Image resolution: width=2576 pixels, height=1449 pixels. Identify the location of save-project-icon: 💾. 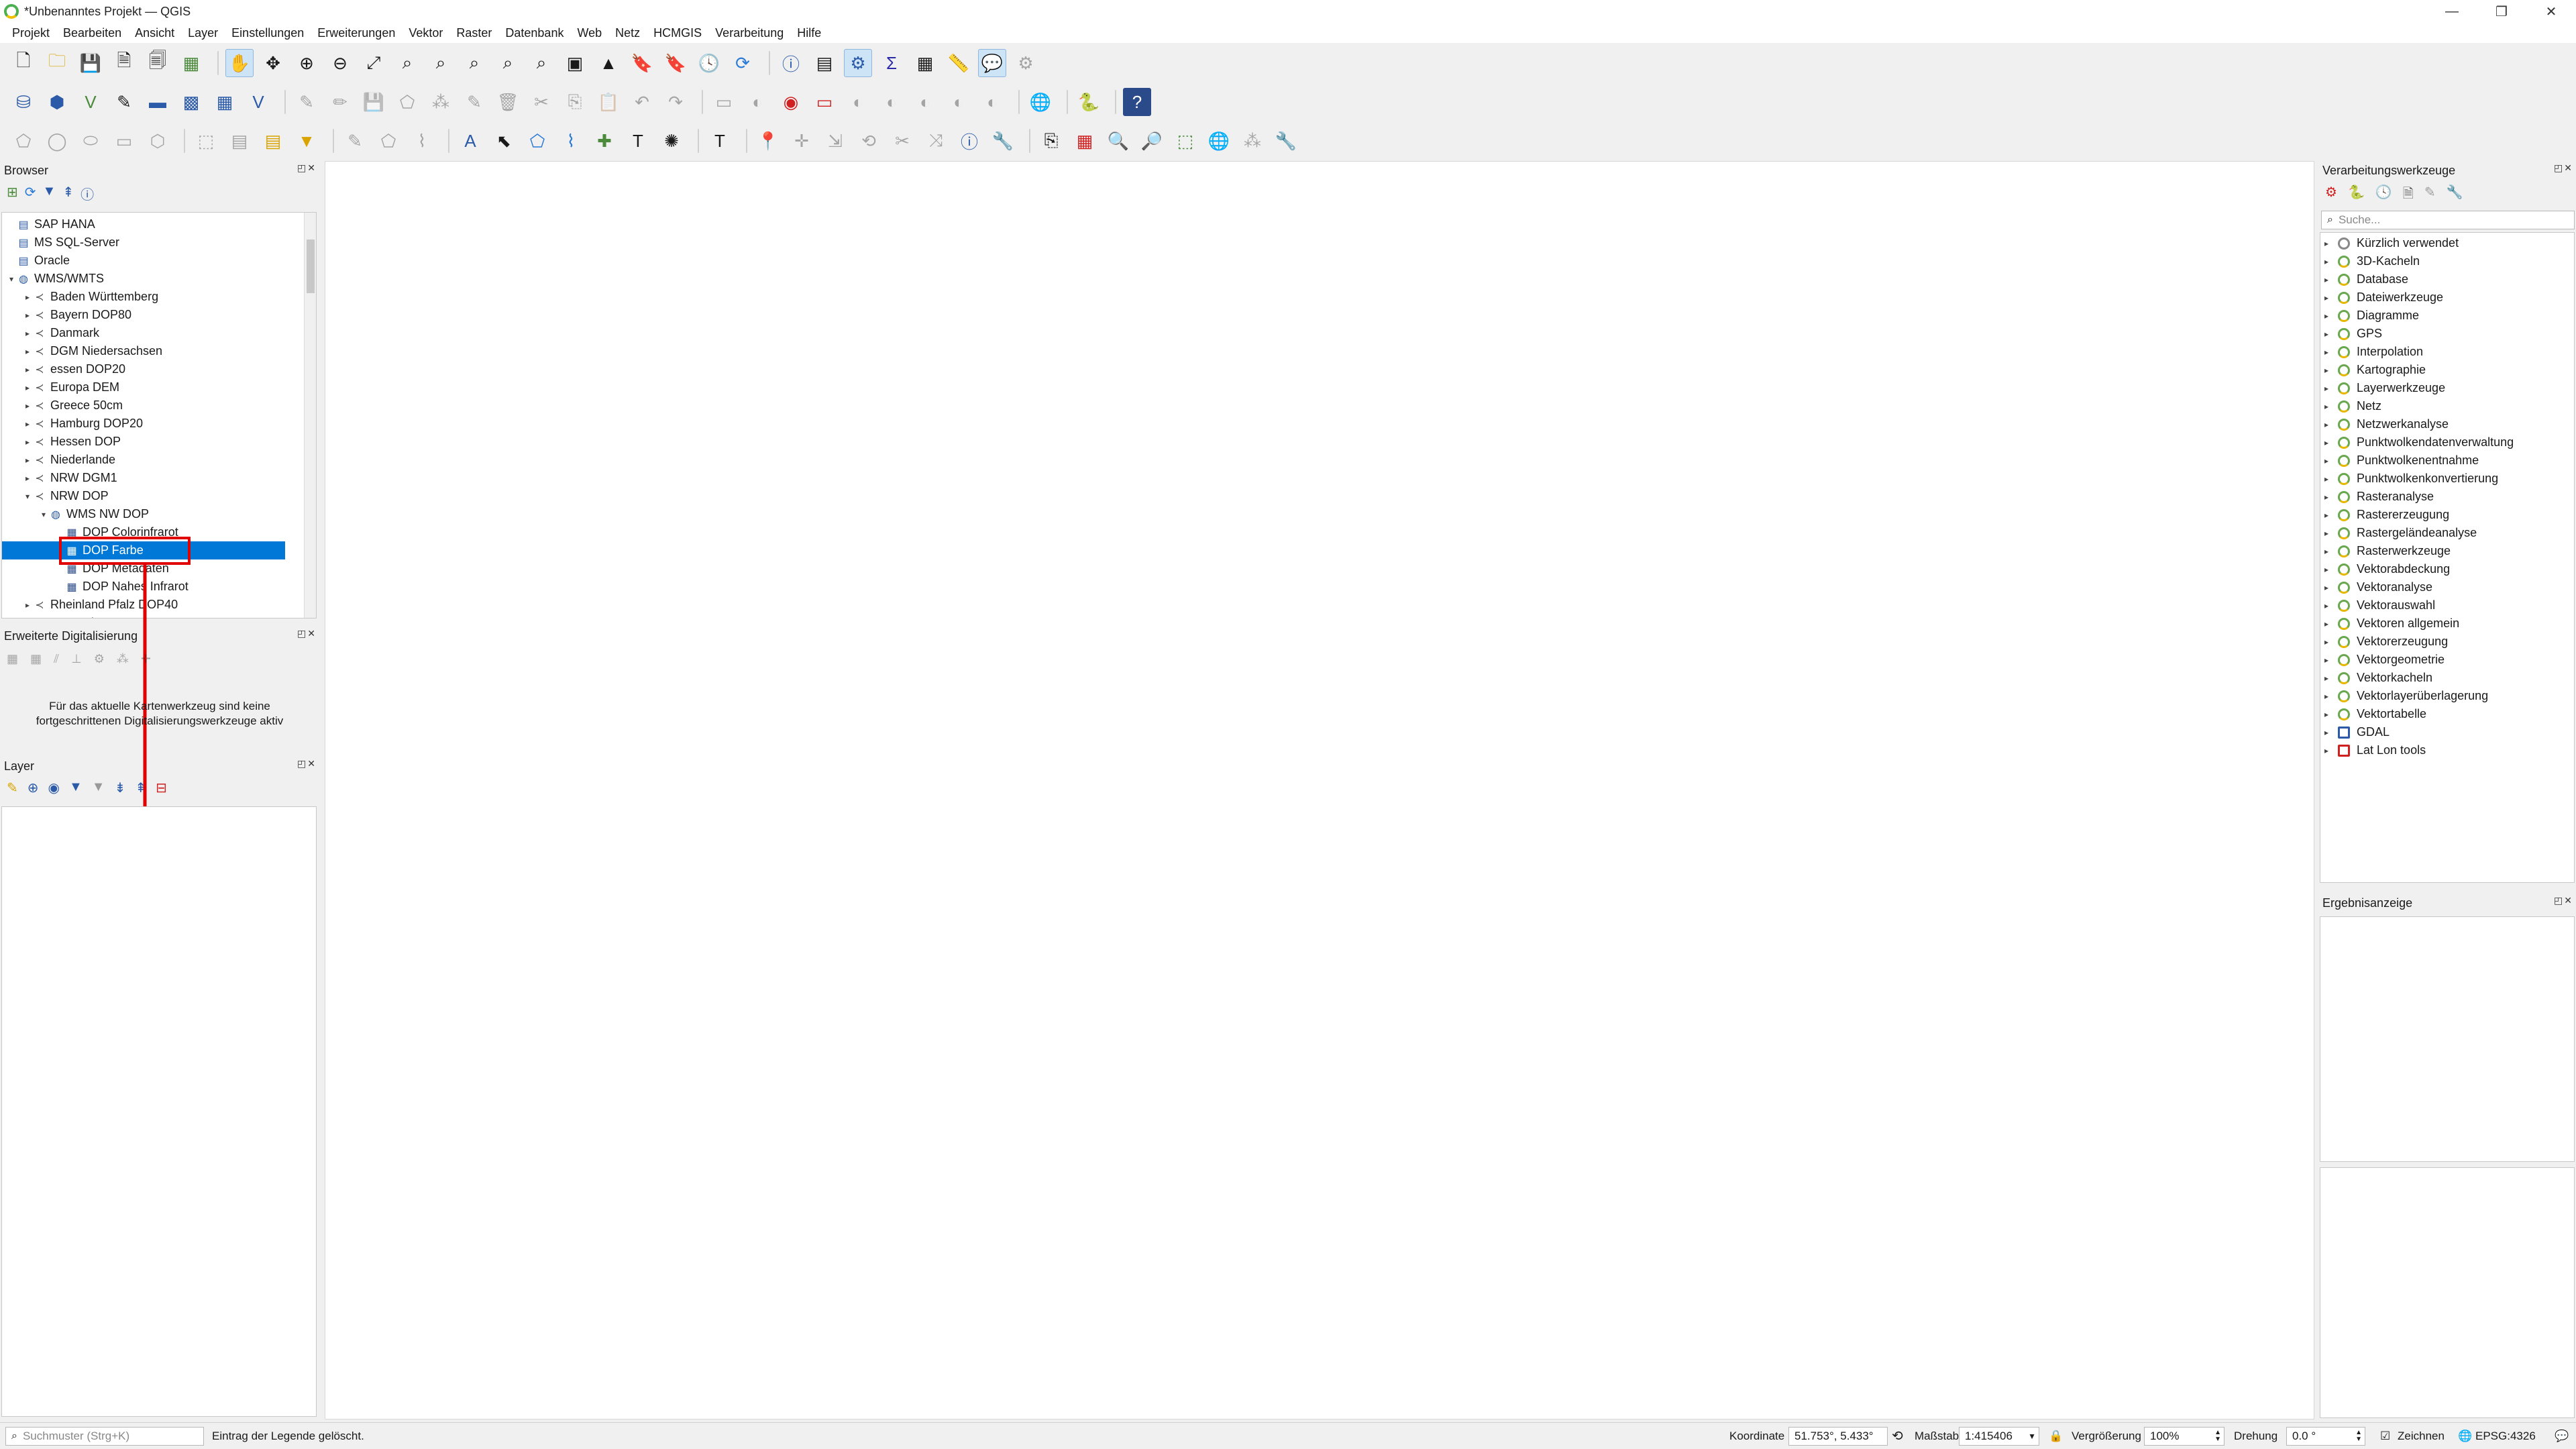
(90, 63).